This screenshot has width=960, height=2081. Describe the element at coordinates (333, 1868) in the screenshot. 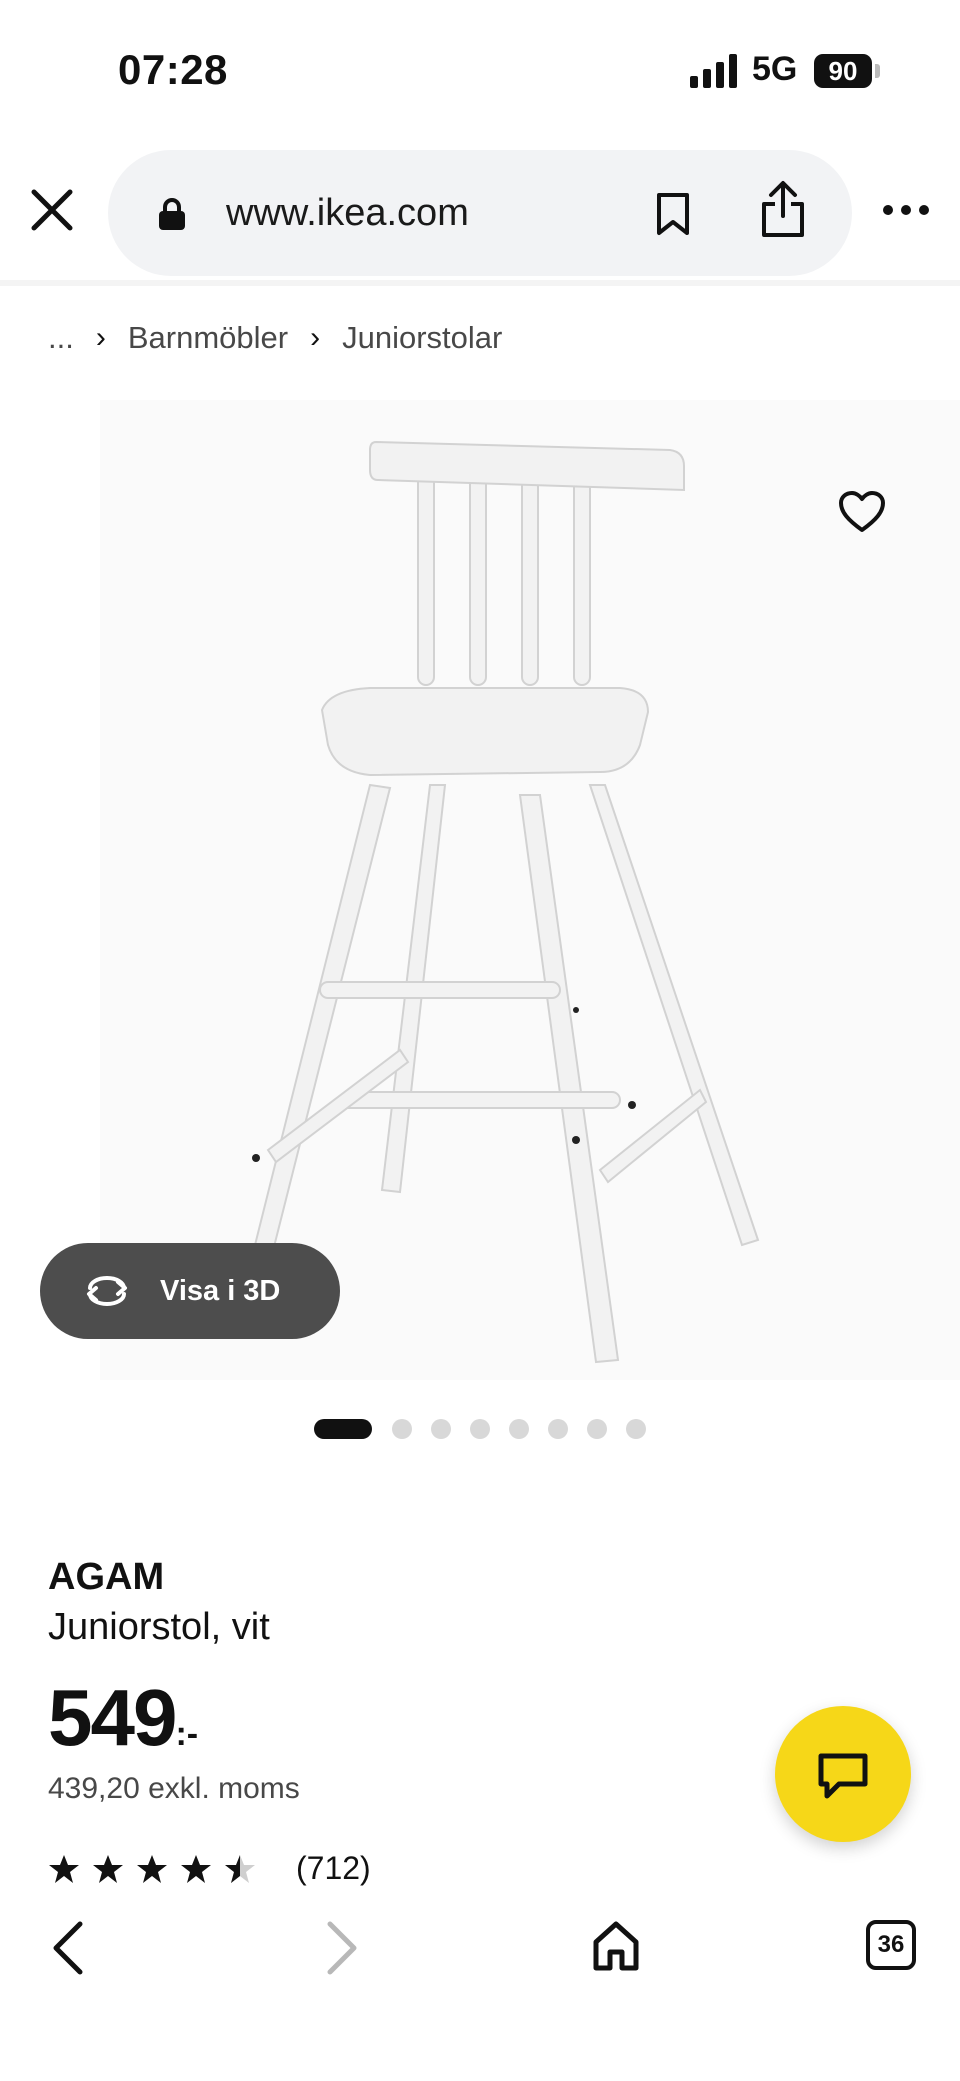

I see `rating-count: (712)` at that location.